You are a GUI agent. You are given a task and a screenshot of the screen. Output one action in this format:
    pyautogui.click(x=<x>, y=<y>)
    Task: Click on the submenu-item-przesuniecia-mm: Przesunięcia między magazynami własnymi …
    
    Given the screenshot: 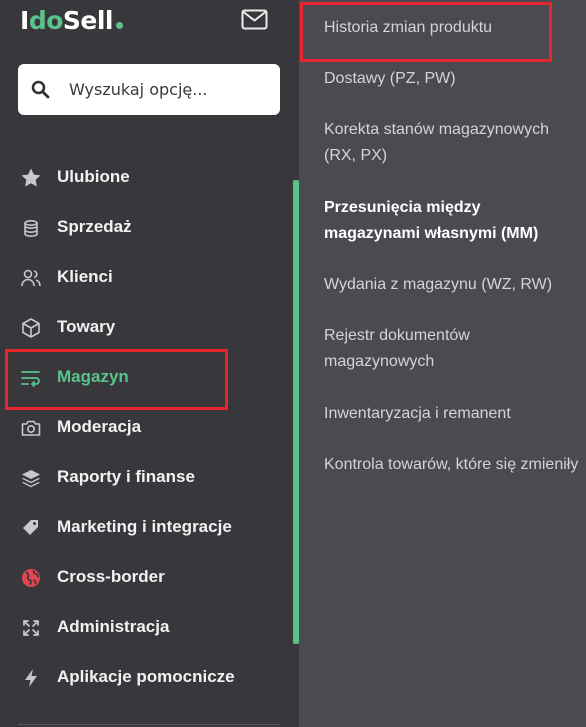 What is the action you would take?
    pyautogui.click(x=452, y=221)
    